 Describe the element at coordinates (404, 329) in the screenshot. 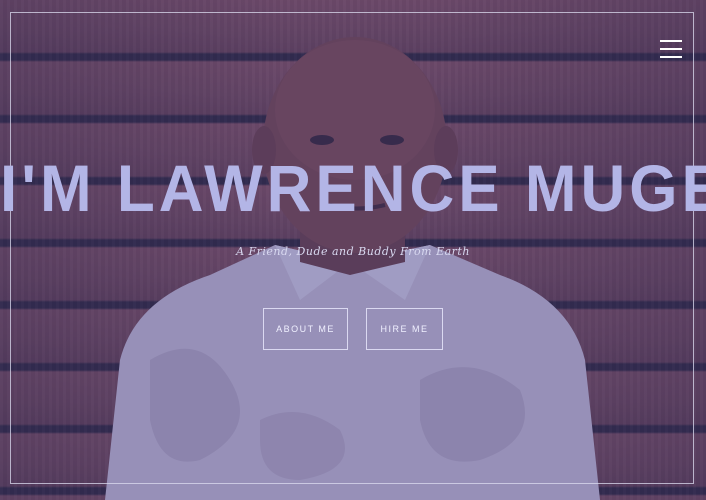

I see `hire-me-button: HIRE ME` at that location.